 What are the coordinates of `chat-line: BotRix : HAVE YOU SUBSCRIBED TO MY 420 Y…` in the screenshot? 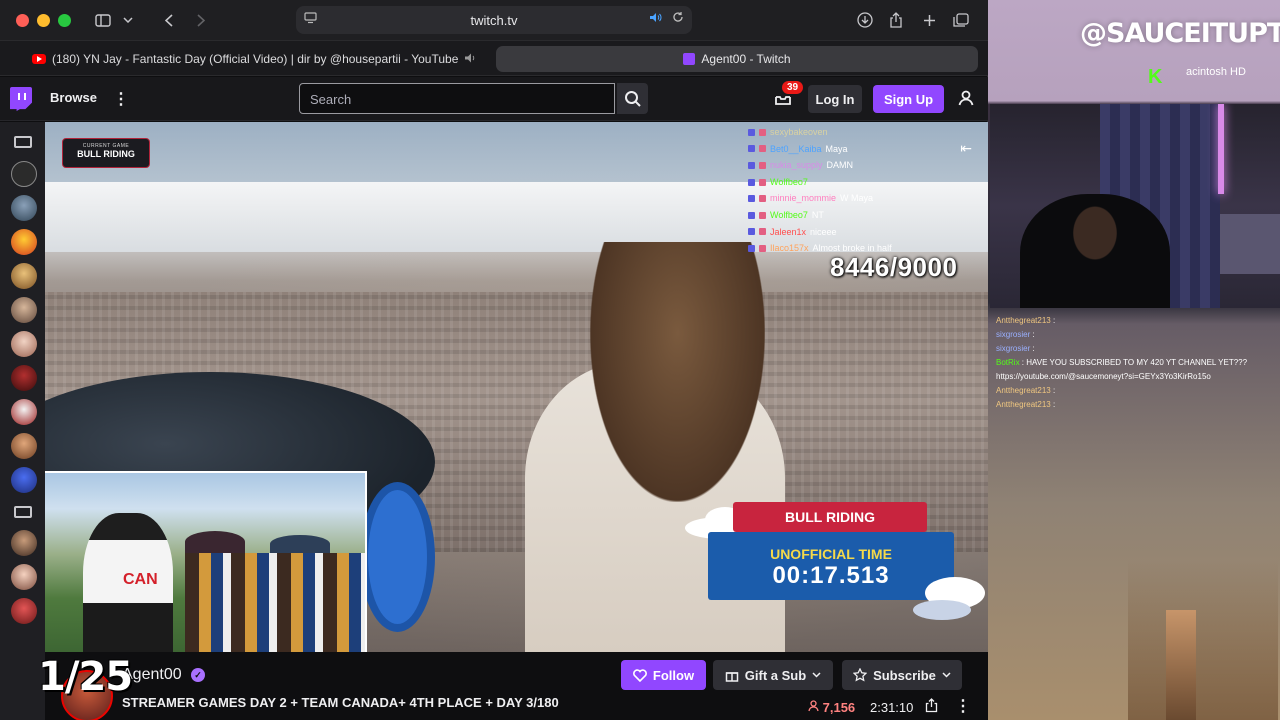 It's located at (1122, 362).